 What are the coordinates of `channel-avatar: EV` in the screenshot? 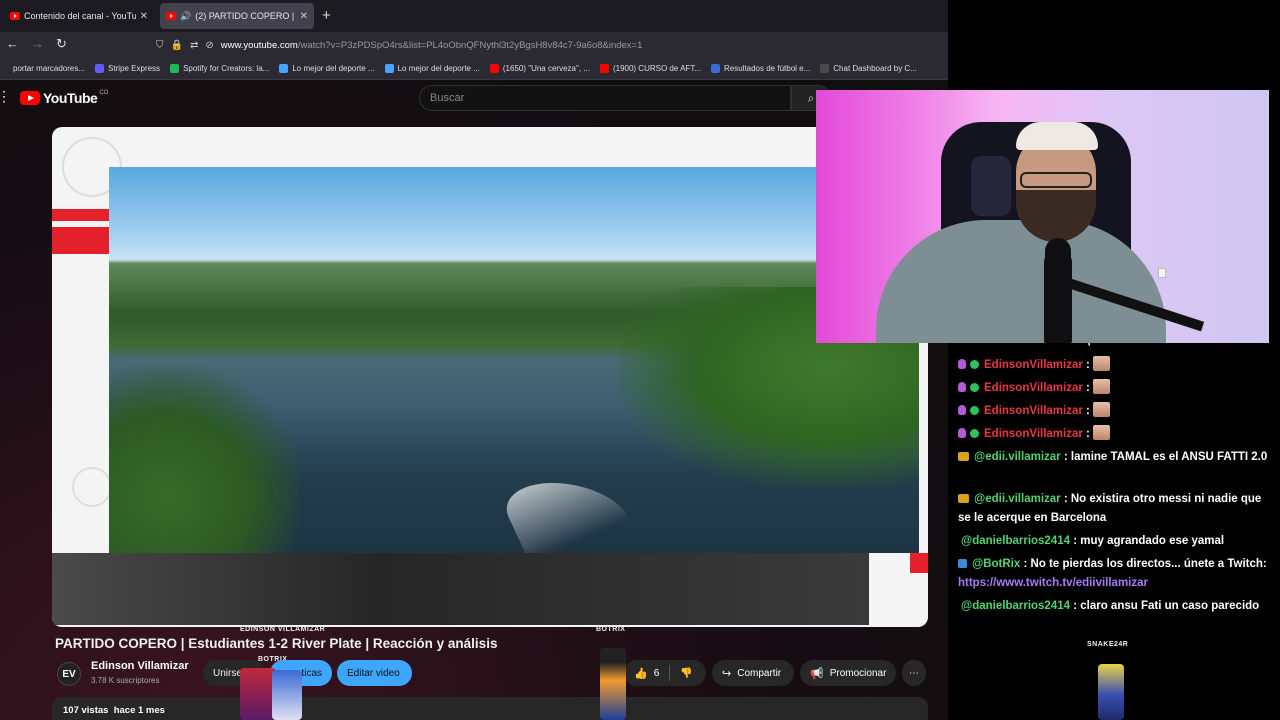 It's located at (69, 674).